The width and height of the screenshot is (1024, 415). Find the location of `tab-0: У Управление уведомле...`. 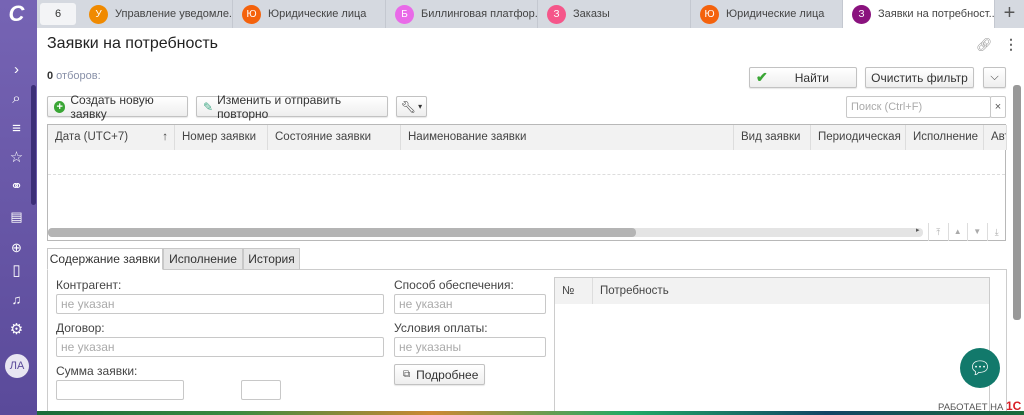

tab-0: У Управление уведомле... is located at coordinates (156, 14).